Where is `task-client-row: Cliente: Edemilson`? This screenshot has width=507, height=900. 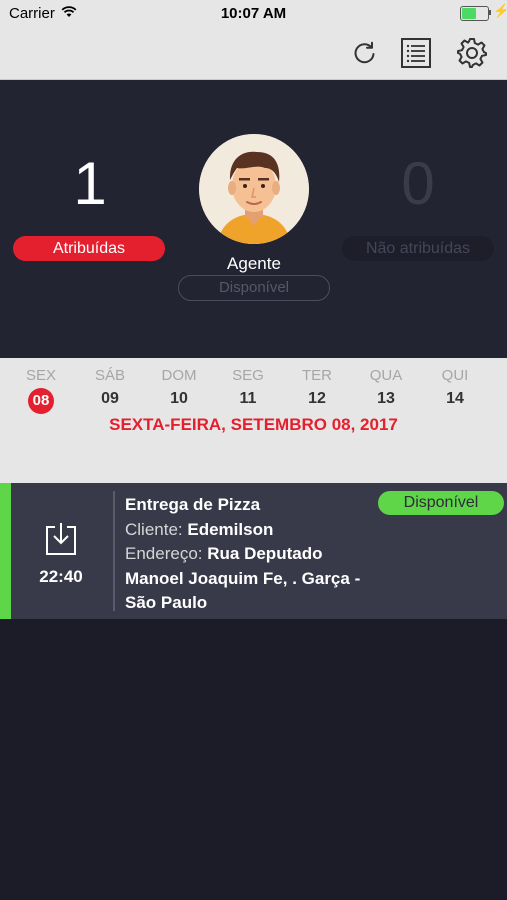 task-client-row: Cliente: Edemilson is located at coordinates (255, 530).